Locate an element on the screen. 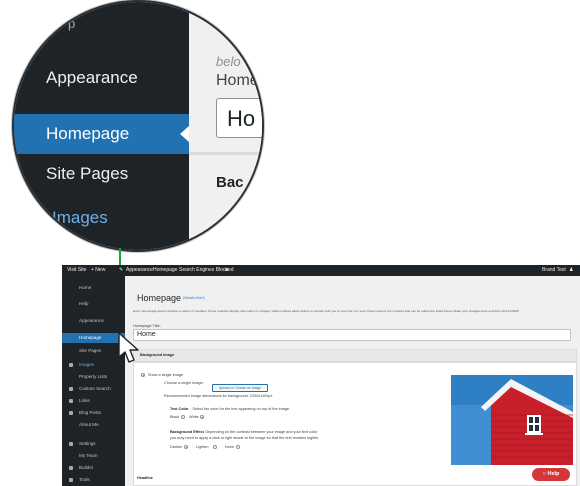 This screenshot has width=580, height=486. background-panel-header: Background Image is located at coordinates (355, 355).